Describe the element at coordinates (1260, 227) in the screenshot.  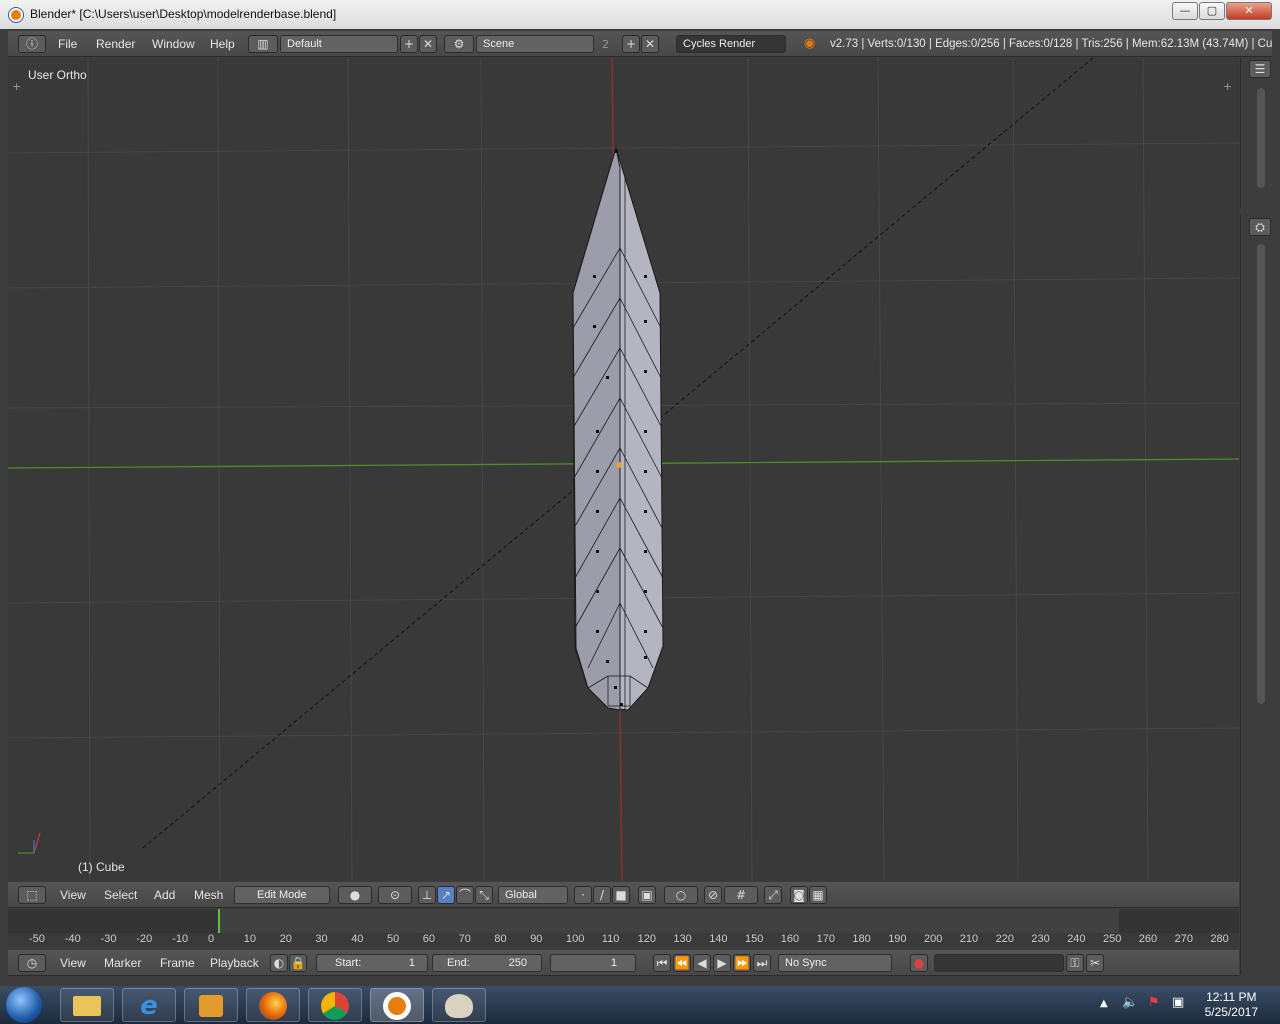
I see `properties-editor-icon: ⛭` at that location.